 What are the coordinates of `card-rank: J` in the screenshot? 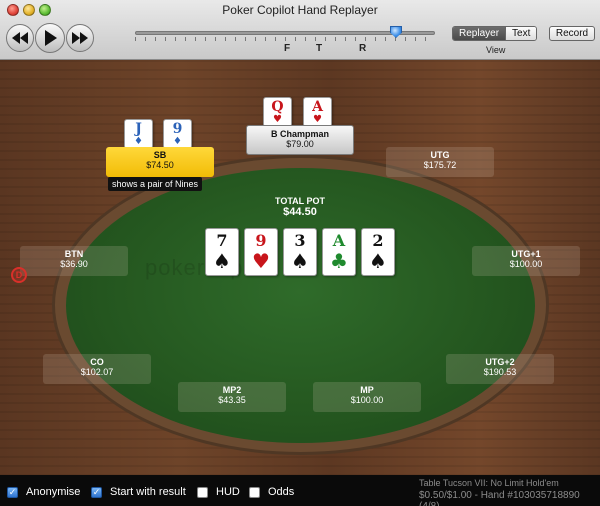 It's located at (138, 129).